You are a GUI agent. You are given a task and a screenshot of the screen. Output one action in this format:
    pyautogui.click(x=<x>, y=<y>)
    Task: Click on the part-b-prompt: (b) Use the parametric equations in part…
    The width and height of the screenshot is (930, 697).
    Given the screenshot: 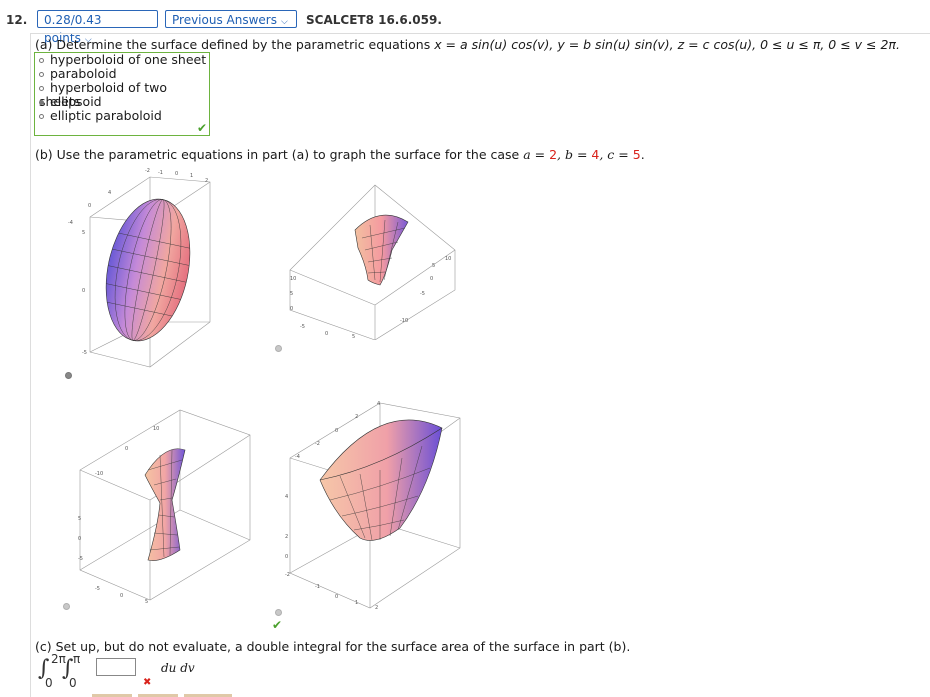 What is the action you would take?
    pyautogui.click(x=340, y=154)
    